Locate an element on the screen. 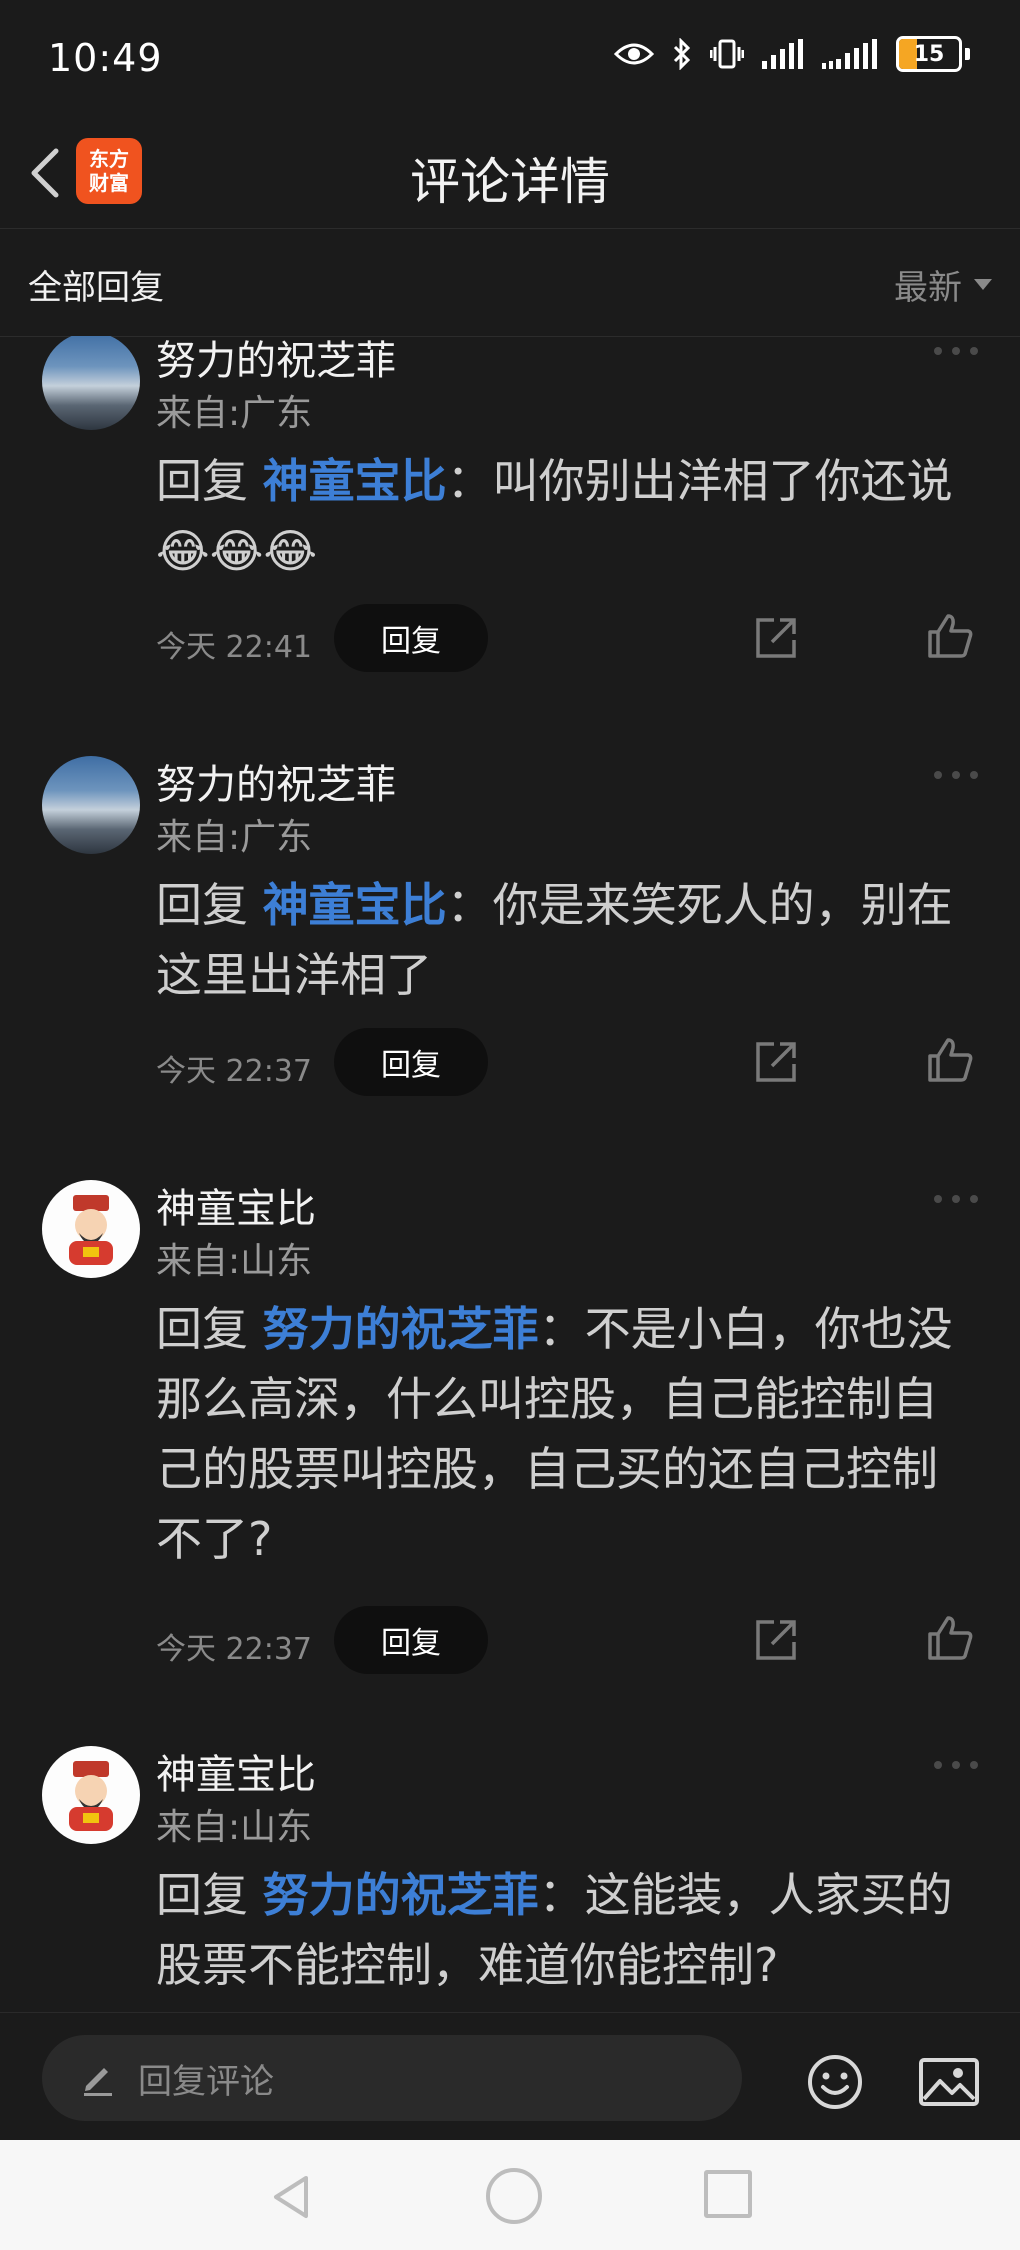  reply-input-bar: 回复评论 is located at coordinates (510, 2076).